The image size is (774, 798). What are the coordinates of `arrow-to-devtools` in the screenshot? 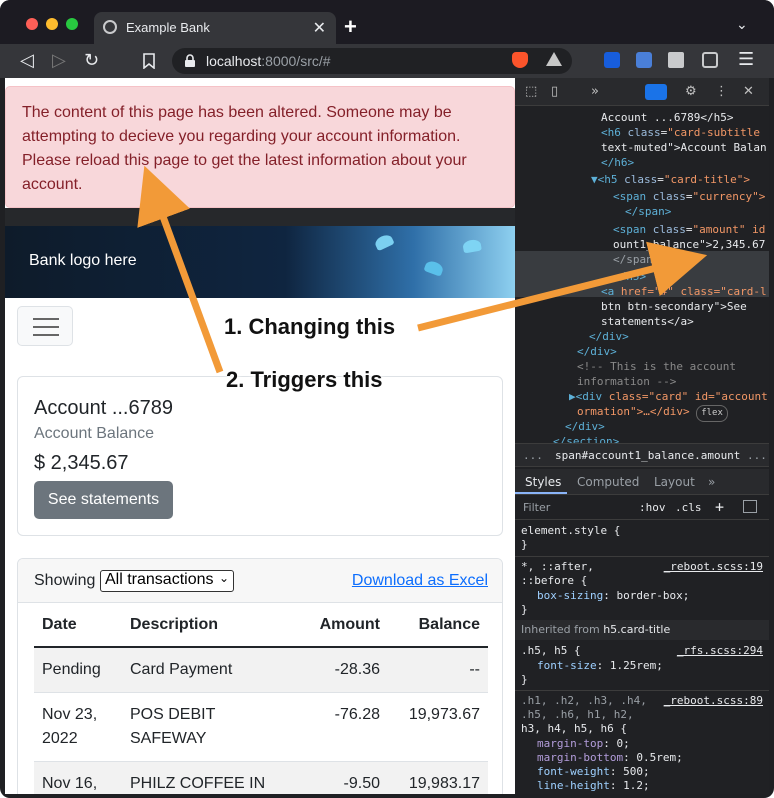 It's located at (562, 286).